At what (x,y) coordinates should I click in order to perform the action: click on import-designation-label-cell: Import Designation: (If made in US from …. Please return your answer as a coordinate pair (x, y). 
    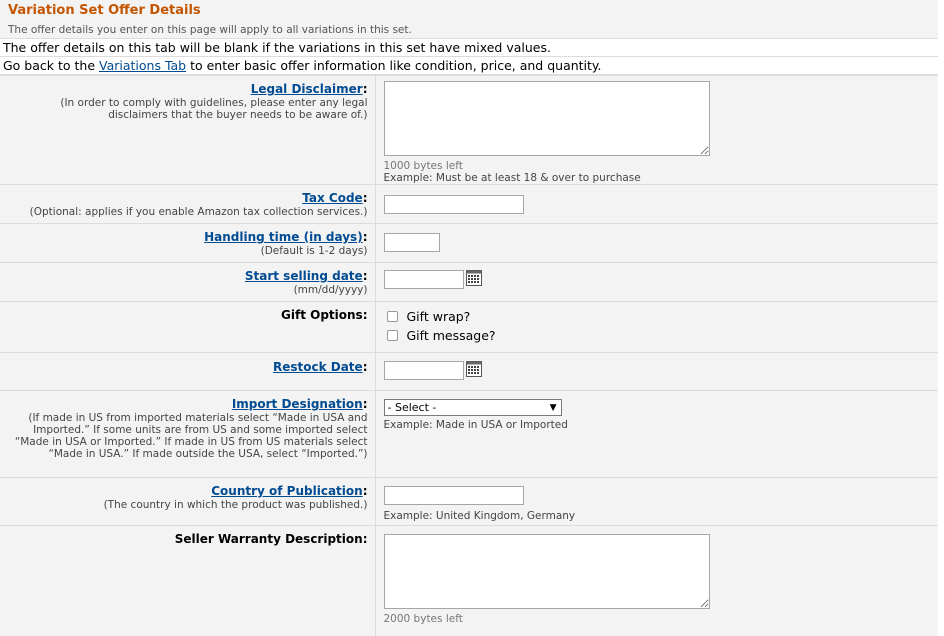
    Looking at the image, I should click on (188, 434).